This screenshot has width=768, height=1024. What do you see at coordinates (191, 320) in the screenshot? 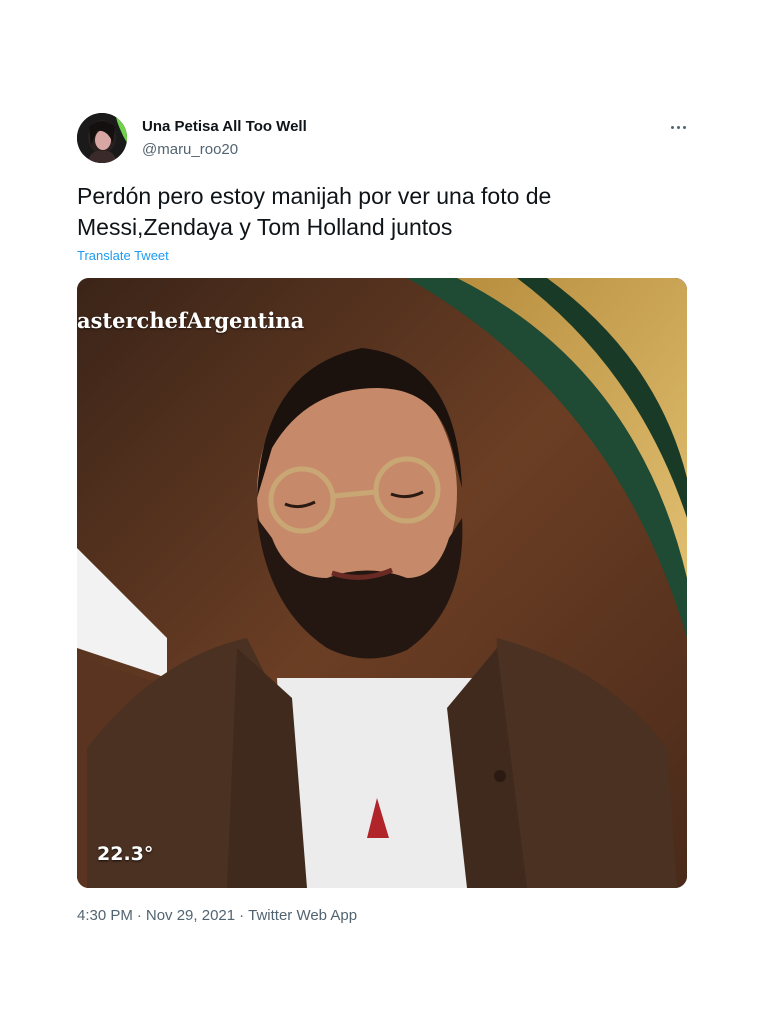
I see `media-watermark: asterchefArgentina` at bounding box center [191, 320].